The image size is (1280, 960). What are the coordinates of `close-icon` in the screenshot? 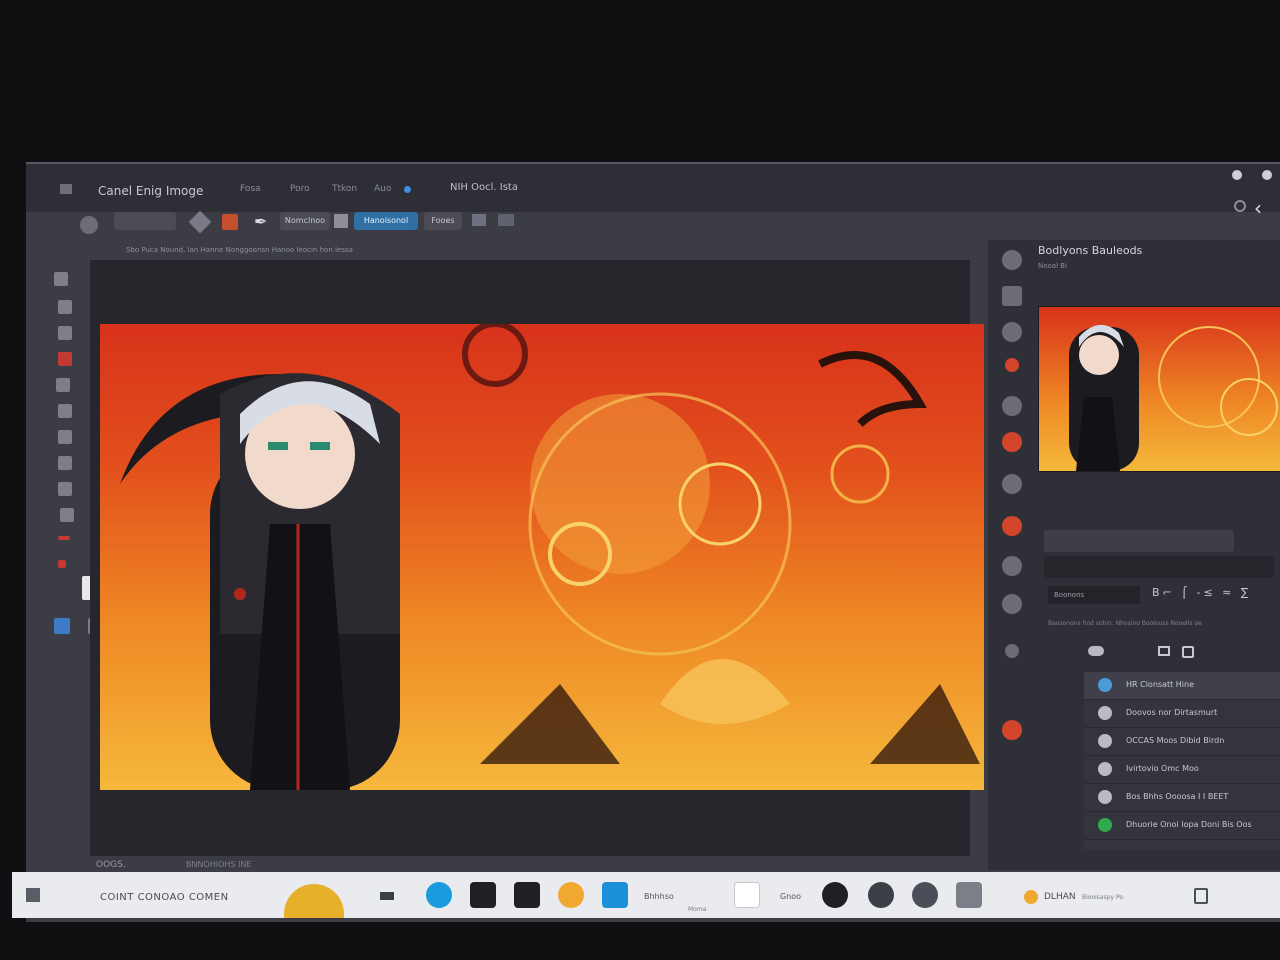 It's located at (1267, 175).